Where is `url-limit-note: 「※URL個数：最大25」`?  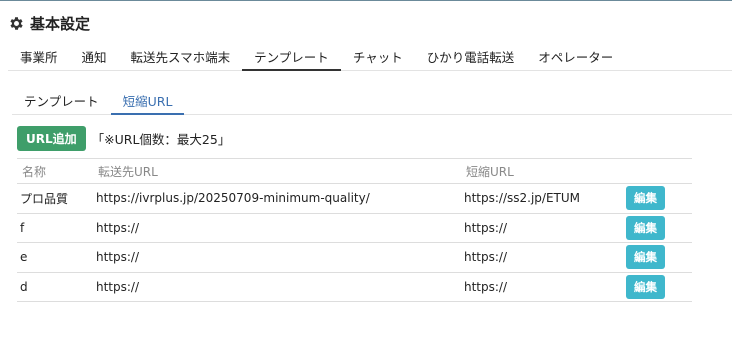 url-limit-note: 「※URL個数：最大25」 is located at coordinates (161, 139).